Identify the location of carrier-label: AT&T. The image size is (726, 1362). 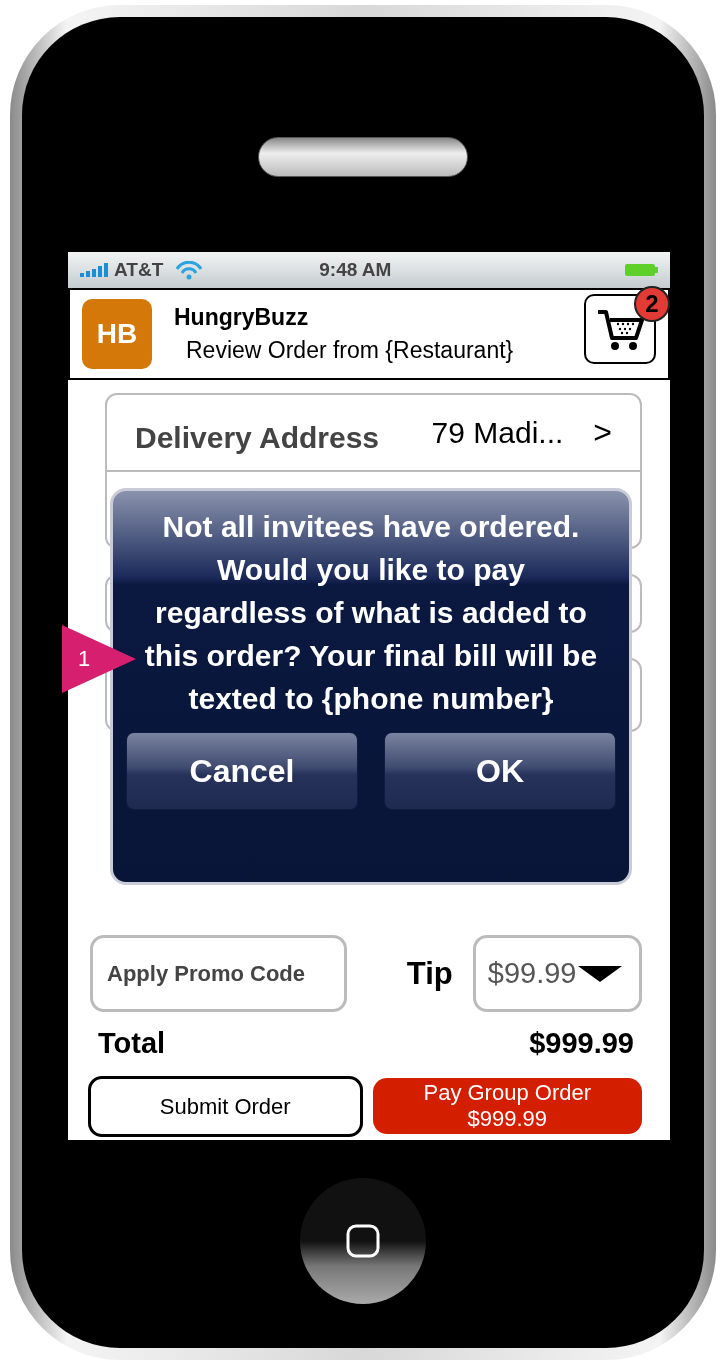
(139, 270).